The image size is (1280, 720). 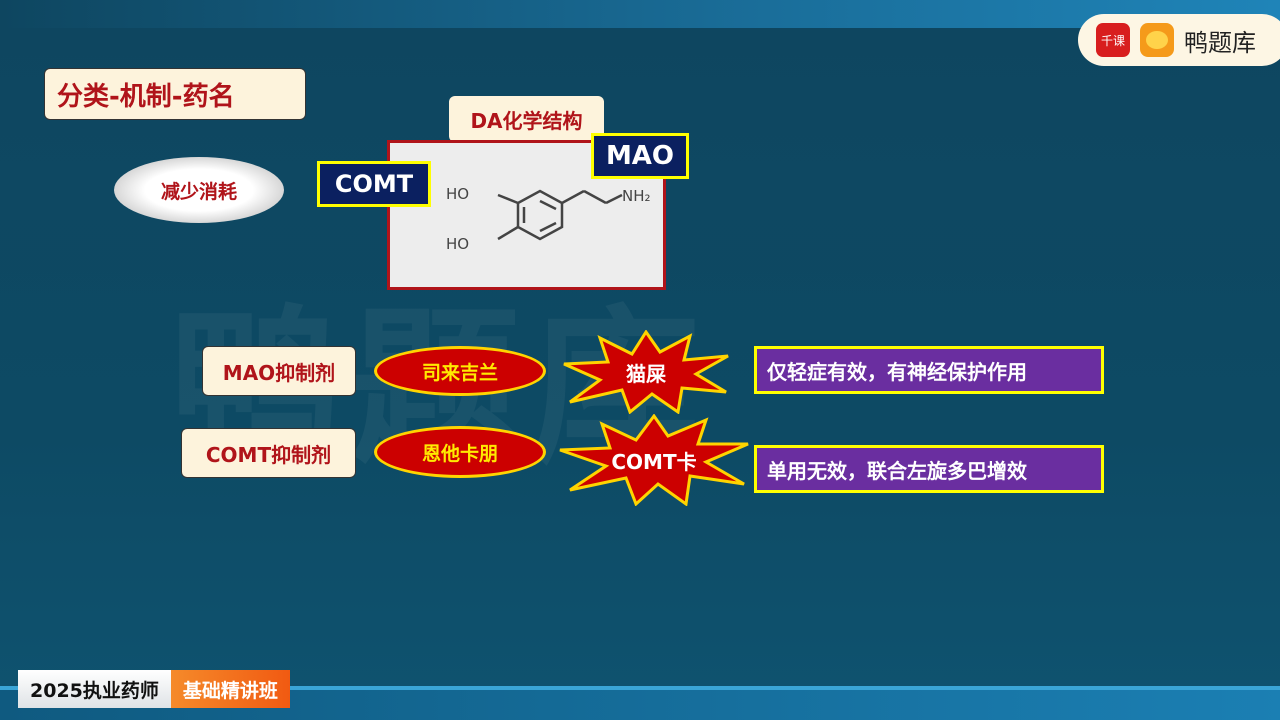 What do you see at coordinates (929, 370) in the screenshot?
I see `note-1: 仅轻症有效，有神经保护作用` at bounding box center [929, 370].